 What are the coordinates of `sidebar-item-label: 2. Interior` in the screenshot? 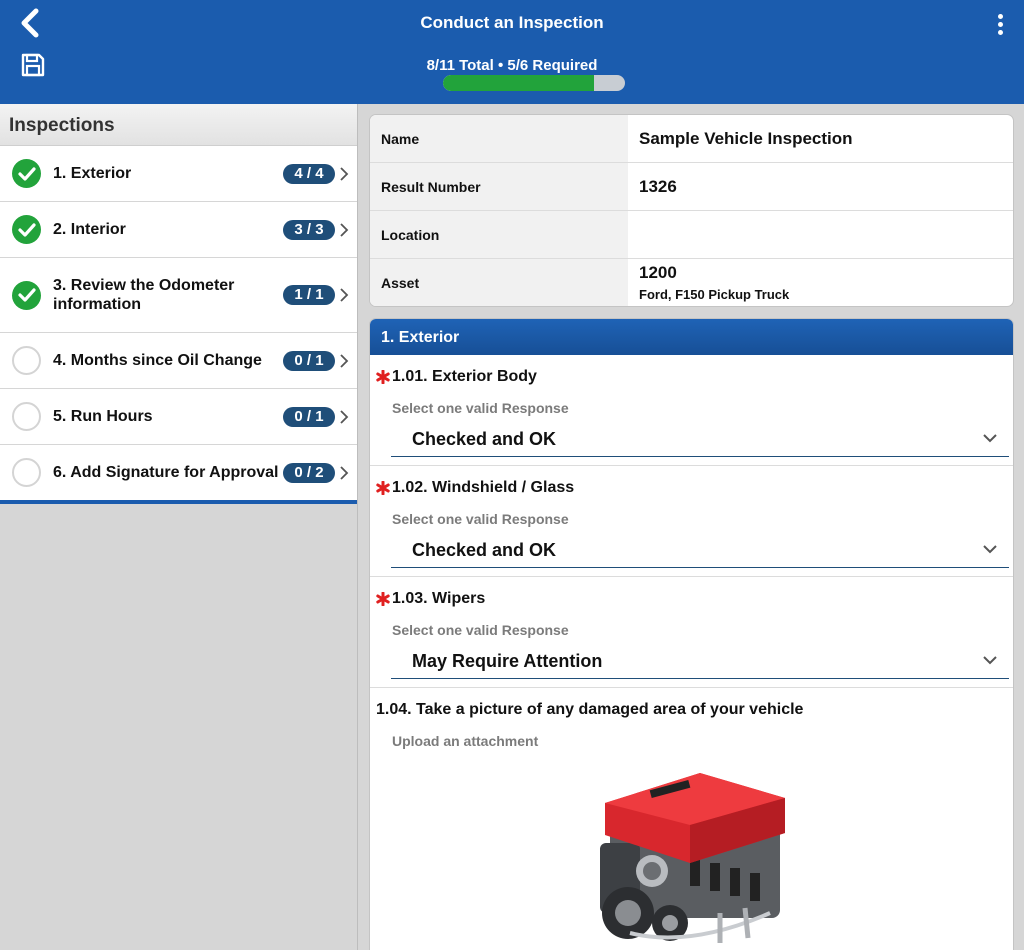 It's located at (89, 229).